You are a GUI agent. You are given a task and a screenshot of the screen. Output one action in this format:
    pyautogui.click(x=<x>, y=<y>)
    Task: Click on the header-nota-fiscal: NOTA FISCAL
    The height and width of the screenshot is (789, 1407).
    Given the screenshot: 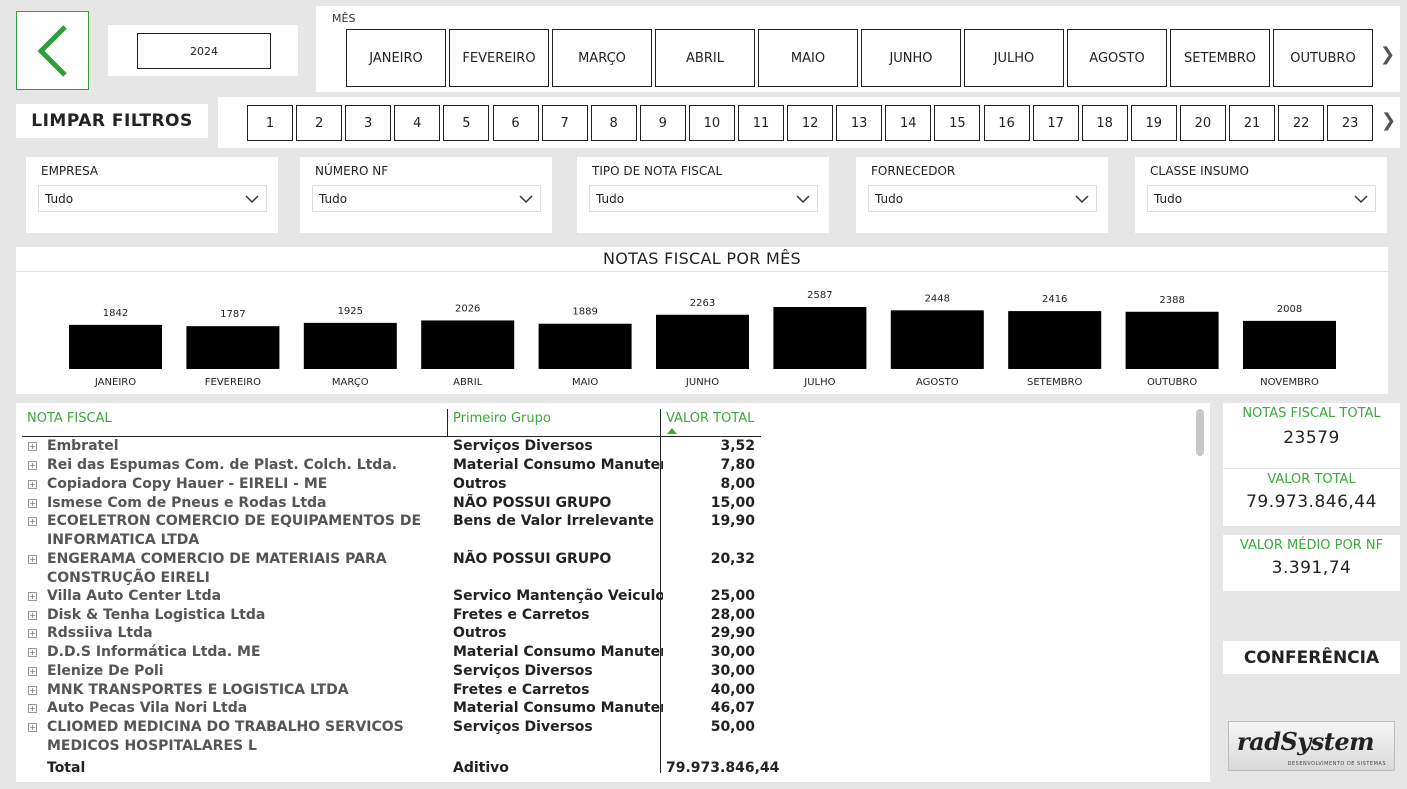 What is the action you would take?
    pyautogui.click(x=69, y=418)
    